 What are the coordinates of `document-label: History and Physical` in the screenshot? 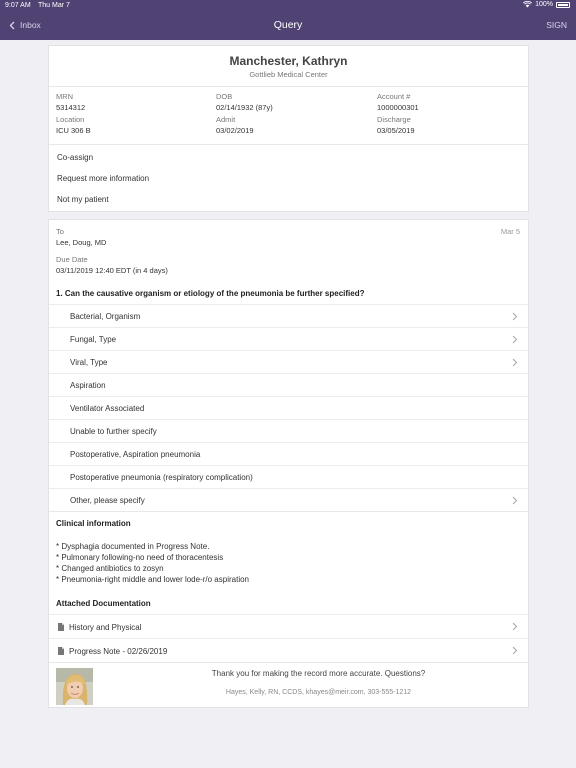 It's located at (105, 627).